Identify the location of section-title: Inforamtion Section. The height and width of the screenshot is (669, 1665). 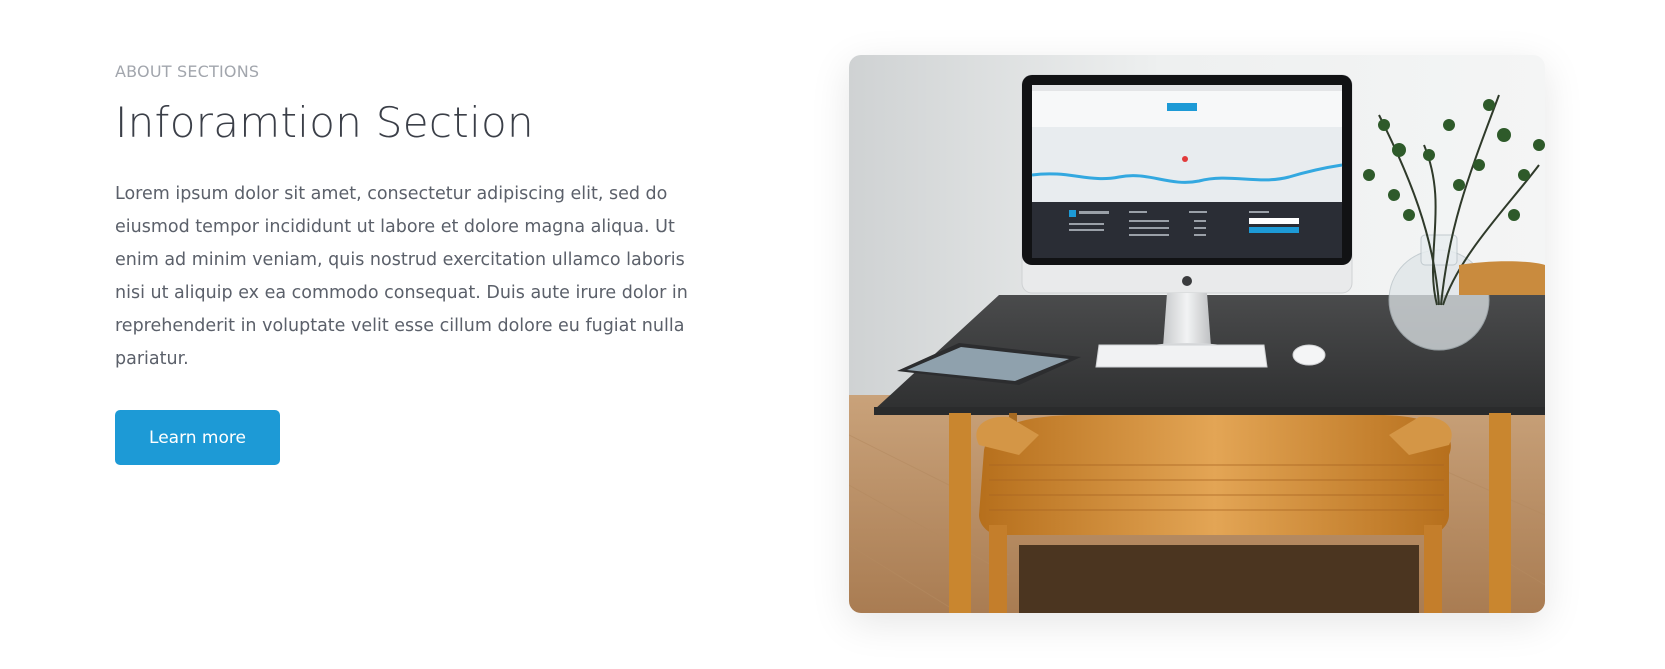
(324, 122).